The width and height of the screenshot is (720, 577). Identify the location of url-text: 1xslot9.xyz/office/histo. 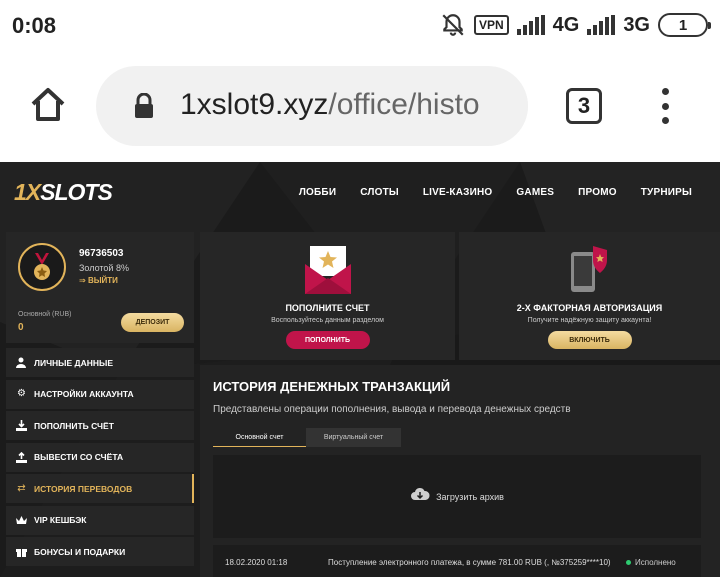
(330, 105).